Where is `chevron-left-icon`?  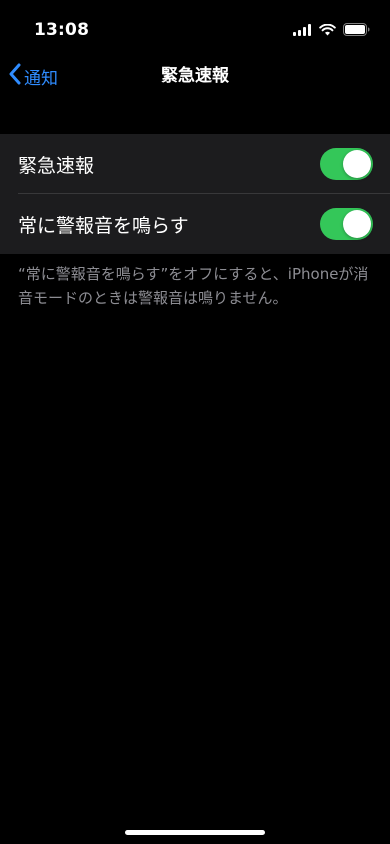 chevron-left-icon is located at coordinates (15, 76).